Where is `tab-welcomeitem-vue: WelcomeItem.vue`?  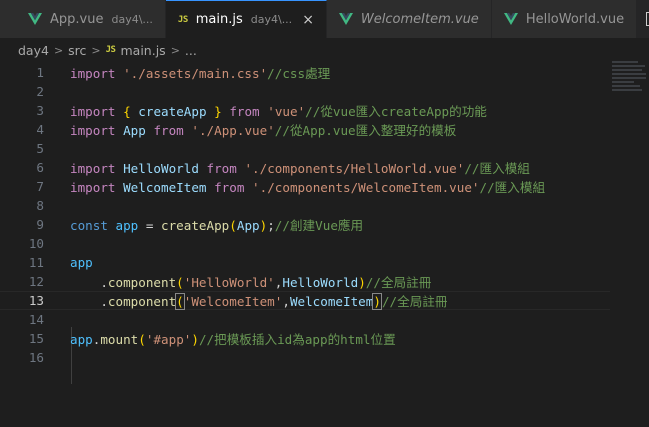
tab-welcomeitem-vue: WelcomeItem.vue is located at coordinates (409, 19).